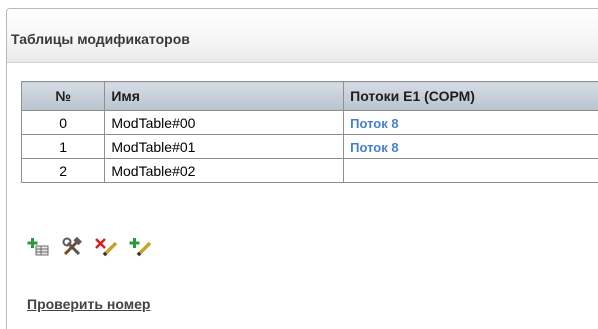 The width and height of the screenshot is (598, 329). I want to click on row-name: ModTable#01, so click(224, 147).